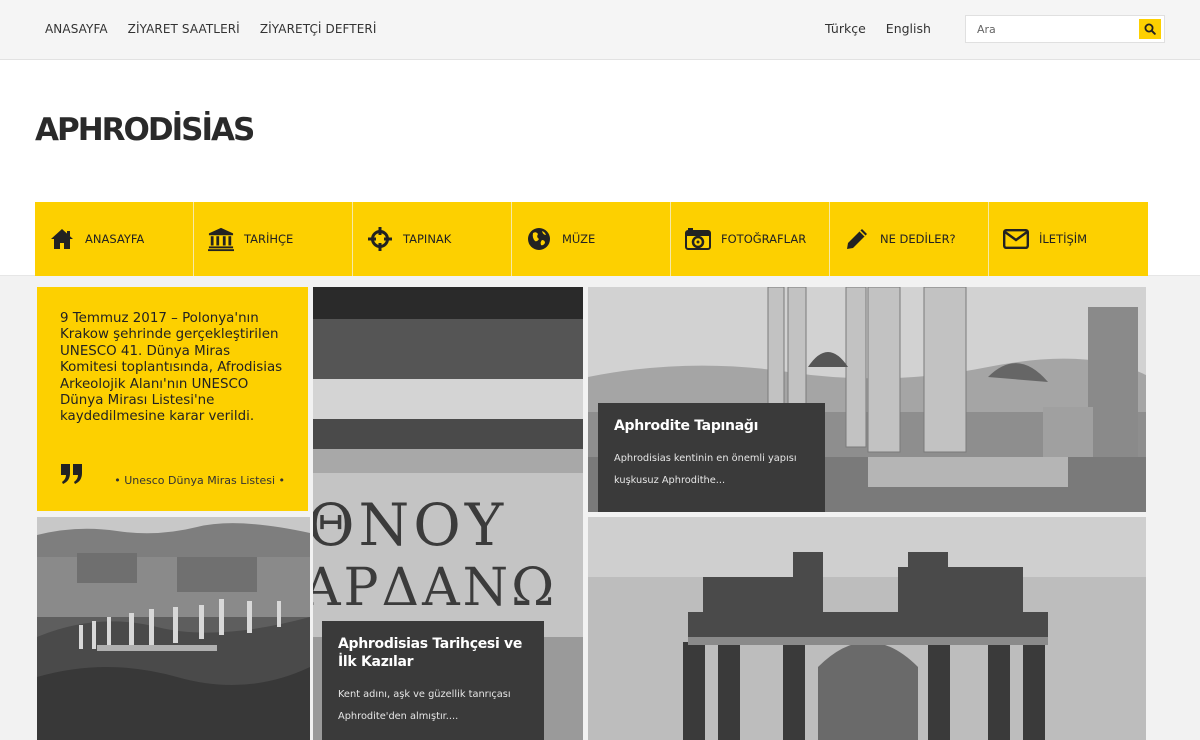 Image resolution: width=1200 pixels, height=740 pixels. I want to click on menu-item-label: FOTOĞRAFLAR, so click(764, 239).